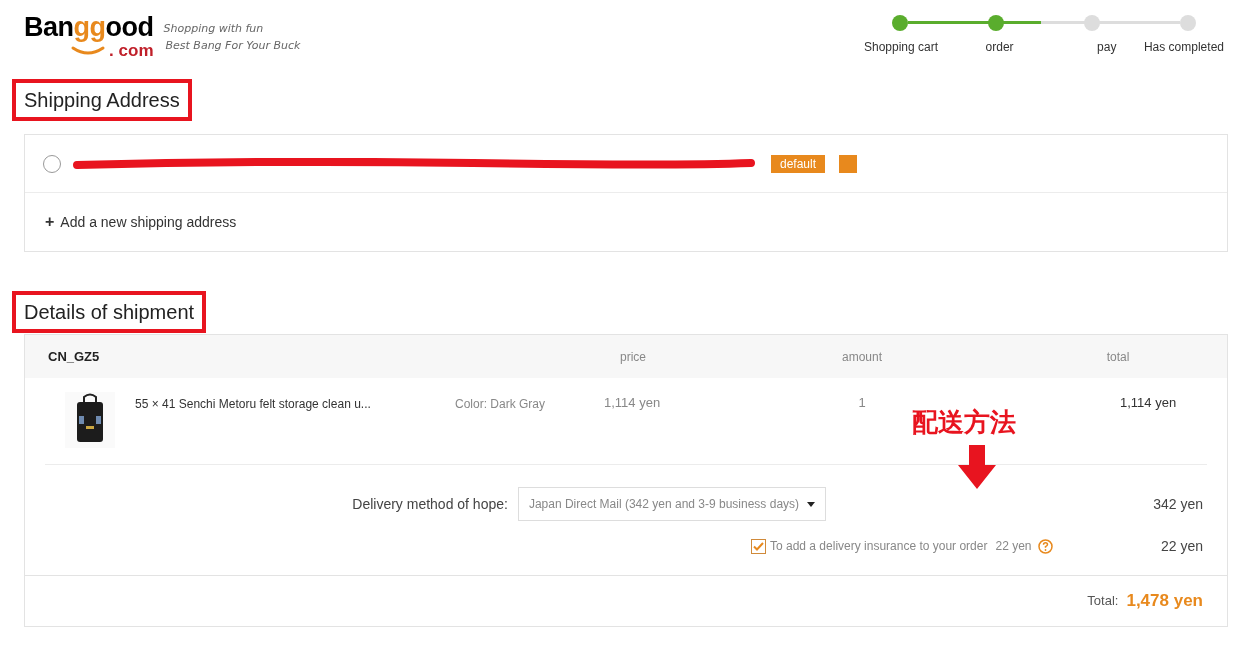  Describe the element at coordinates (758, 546) in the screenshot. I see `insurance-checkbox` at that location.